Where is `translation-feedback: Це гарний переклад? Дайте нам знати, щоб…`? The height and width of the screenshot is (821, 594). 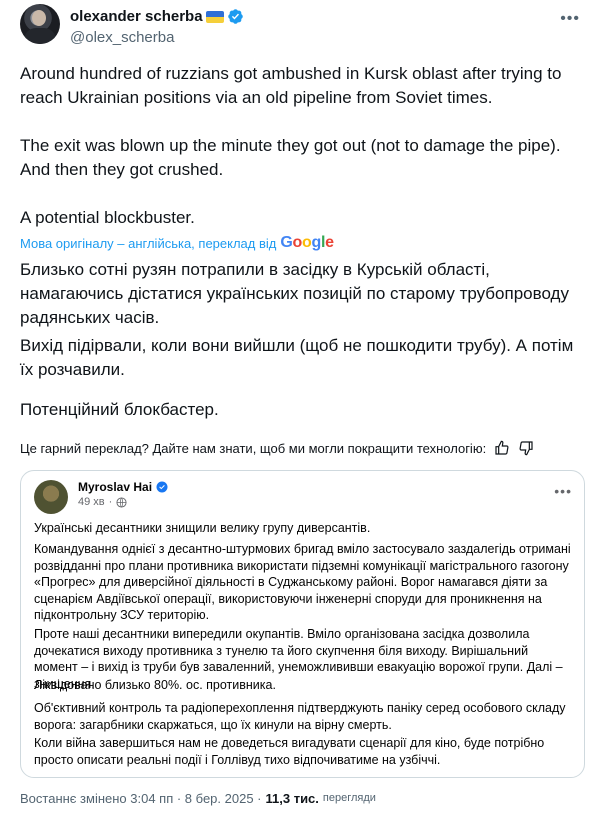
translation-feedback: Це гарний переклад? Дайте нам знати, щоб… is located at coordinates (300, 448).